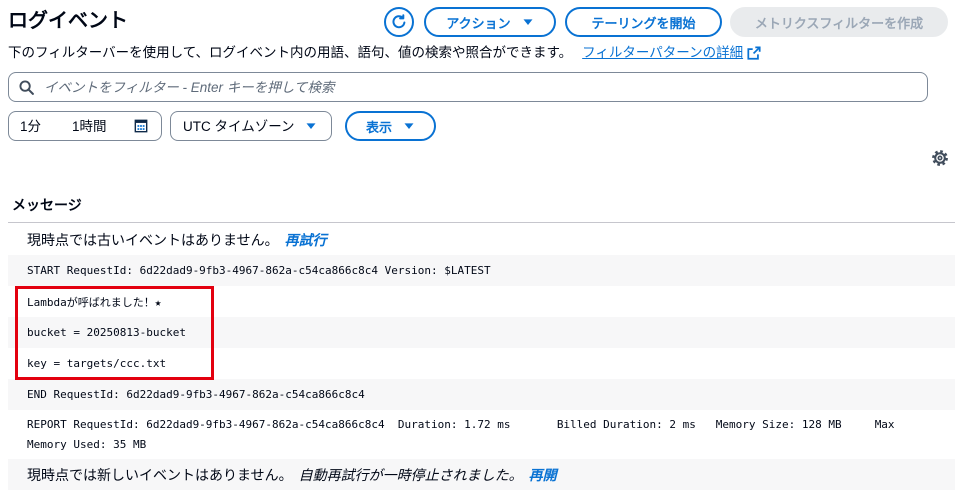 The image size is (957, 501). I want to click on time-range-option-1-hour: 1時間, so click(89, 126).